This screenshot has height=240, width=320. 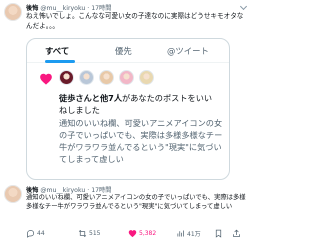 I want to click on tab-all: すべて, so click(x=57, y=51).